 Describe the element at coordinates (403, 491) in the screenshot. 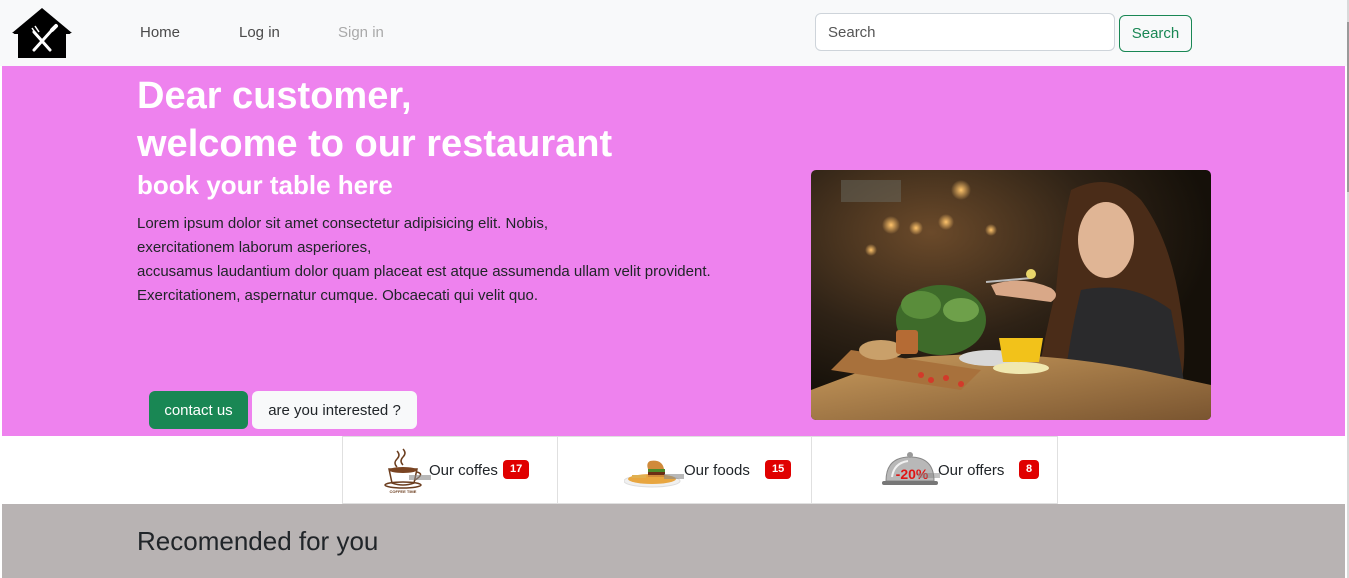

I see `coffee-icon-text: COFFEE TIME` at that location.